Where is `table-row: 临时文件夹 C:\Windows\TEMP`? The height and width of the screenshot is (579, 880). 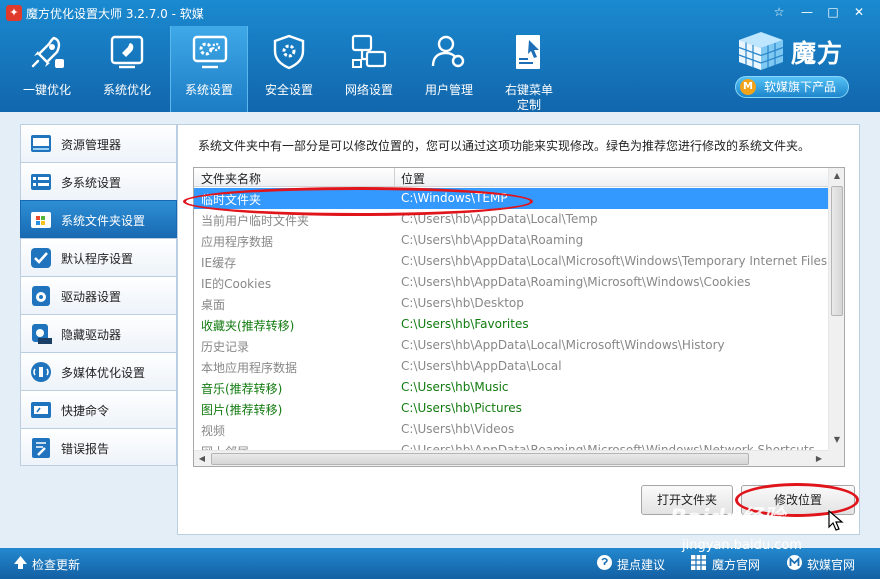
table-row: 临时文件夹 C:\Windows\TEMP is located at coordinates (511, 198).